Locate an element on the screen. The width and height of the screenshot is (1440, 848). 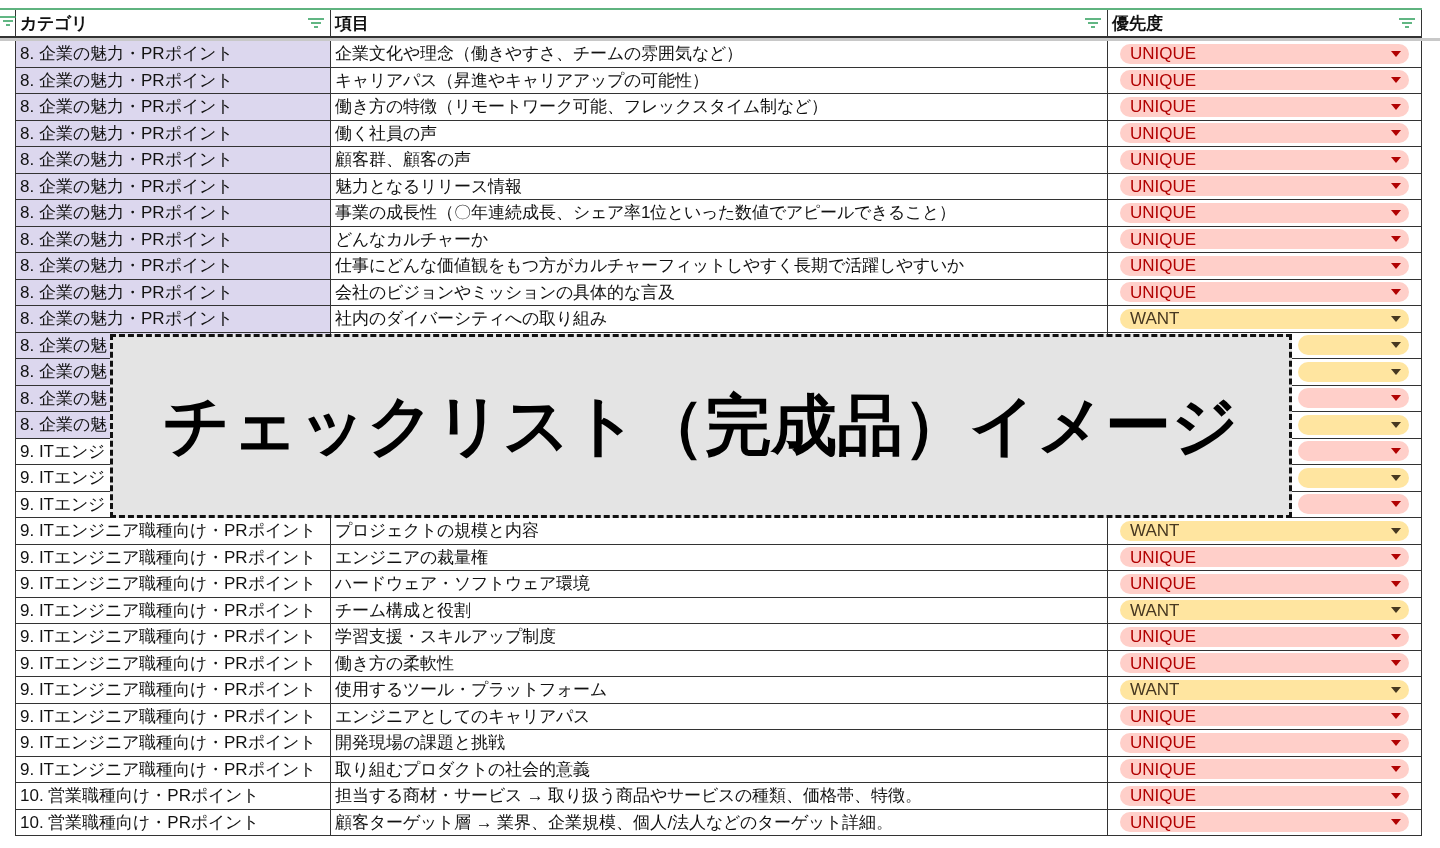
item-cell: 使用するツール・プラットフォーム is located at coordinates (719, 690).